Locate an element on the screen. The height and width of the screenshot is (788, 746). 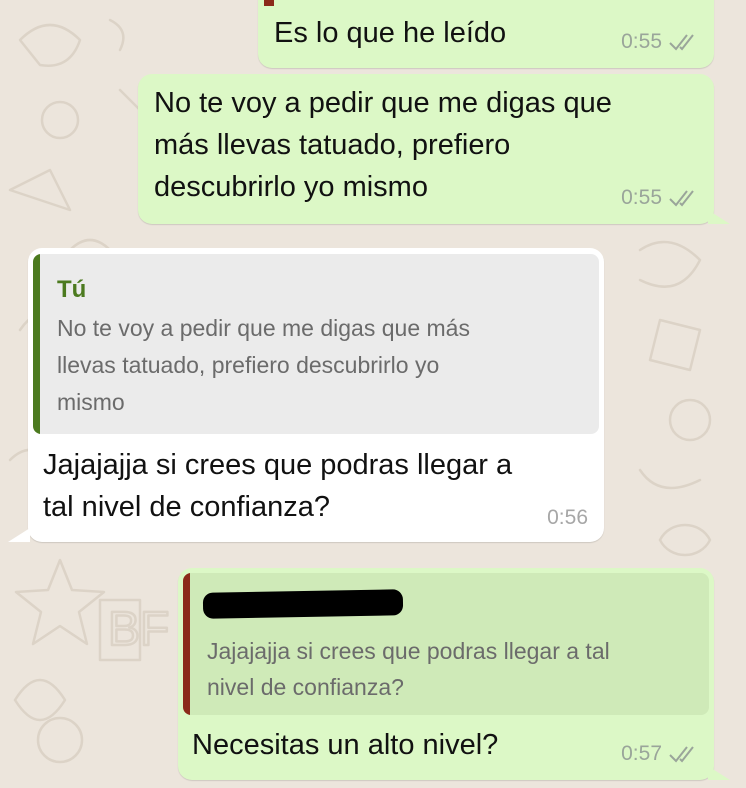
message-time: 0:56 is located at coordinates (567, 518).